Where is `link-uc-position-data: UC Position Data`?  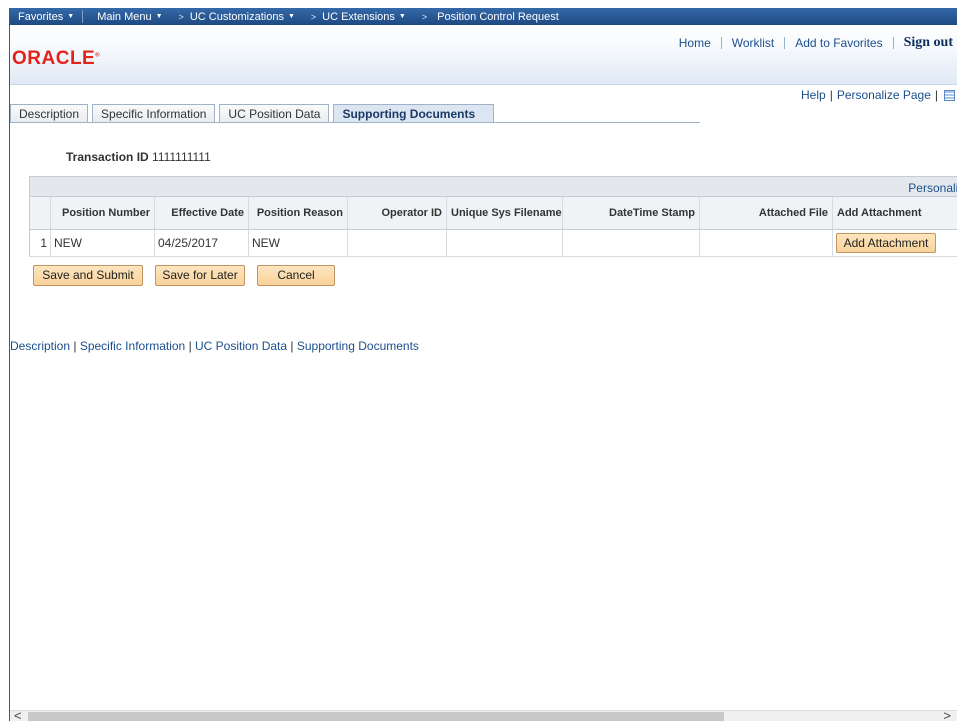 link-uc-position-data: UC Position Data is located at coordinates (241, 346).